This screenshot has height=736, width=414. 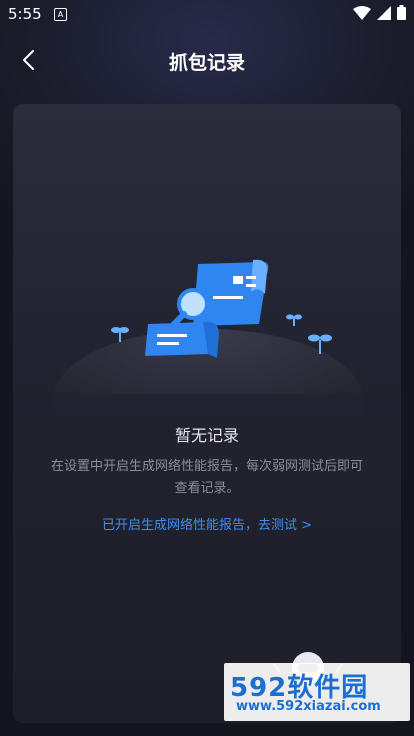 I want to click on nav-bar: 抓包记录, so click(x=207, y=60).